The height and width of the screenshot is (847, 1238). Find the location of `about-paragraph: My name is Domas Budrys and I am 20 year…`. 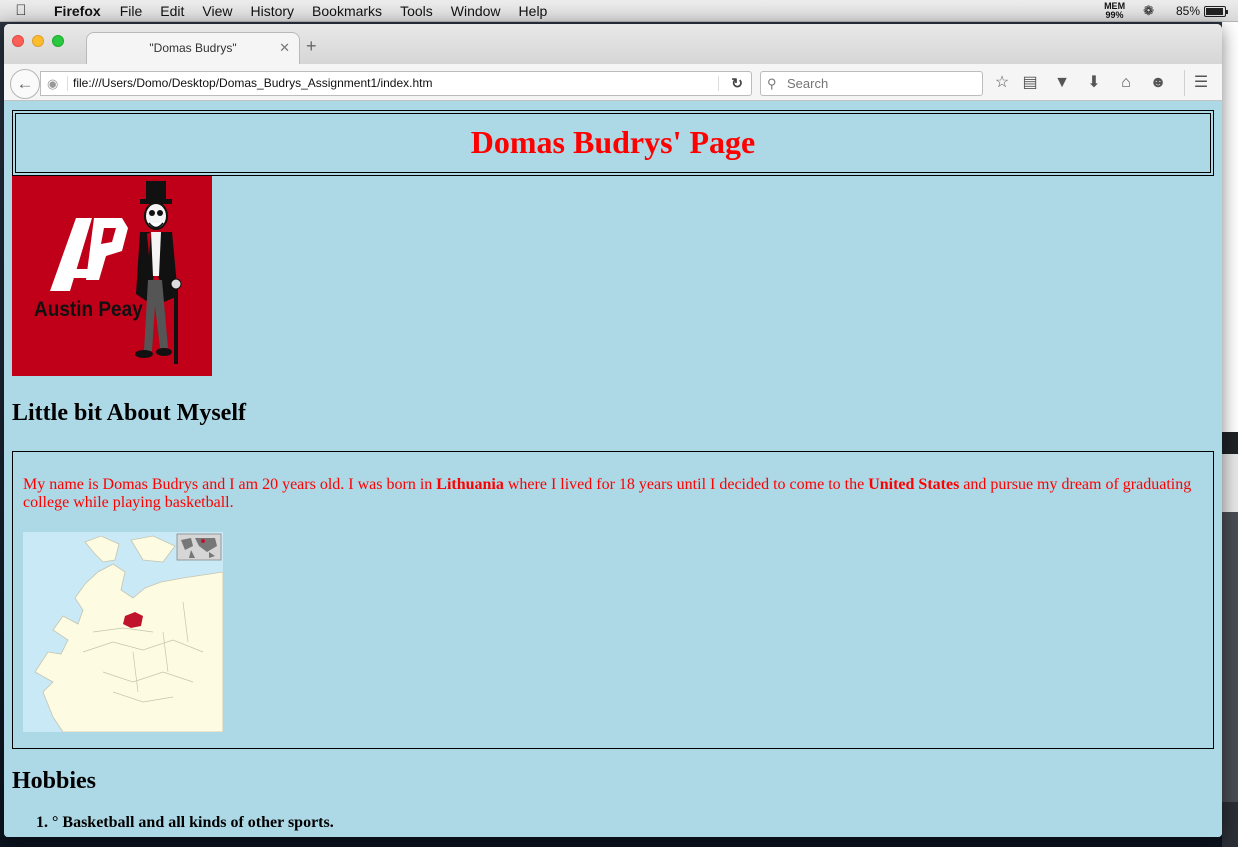

about-paragraph: My name is Domas Budrys and I am 20 year… is located at coordinates (610, 494).